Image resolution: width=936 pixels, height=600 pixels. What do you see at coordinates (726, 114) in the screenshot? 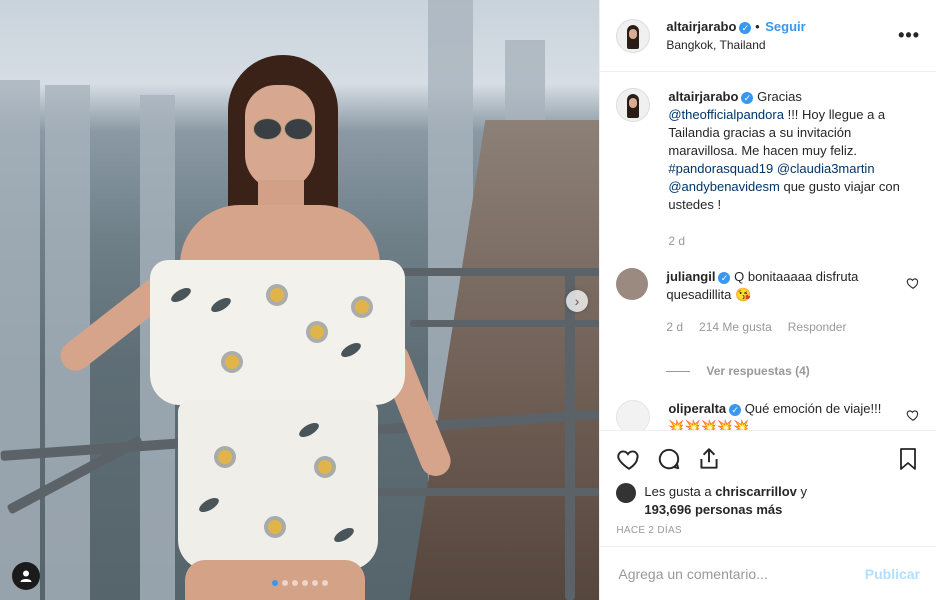
I see `mention-link: @theofficialpandora` at bounding box center [726, 114].